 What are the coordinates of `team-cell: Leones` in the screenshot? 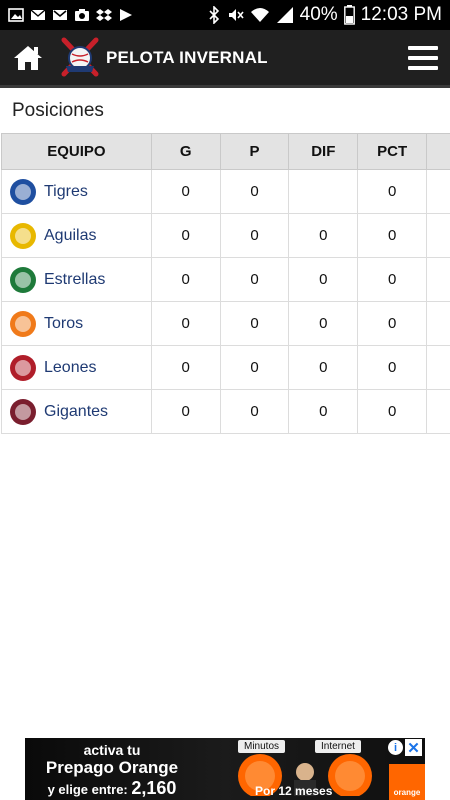 It's located at (76, 367).